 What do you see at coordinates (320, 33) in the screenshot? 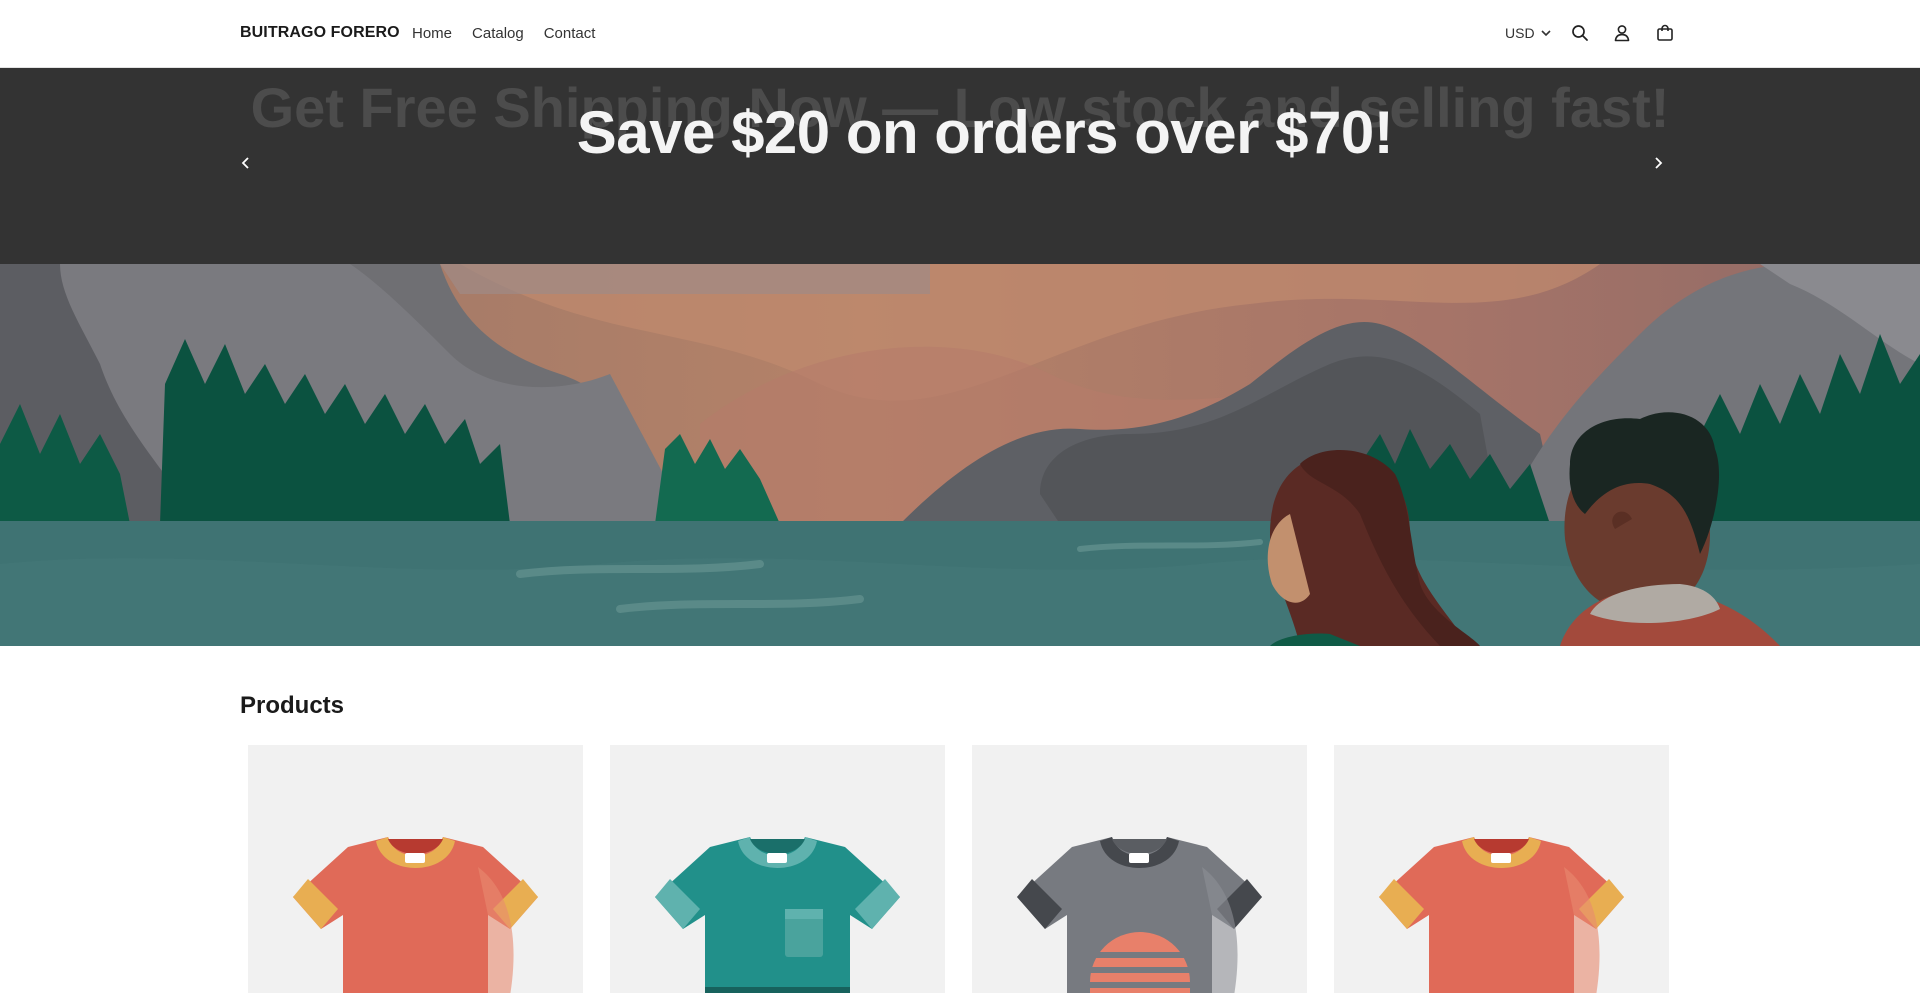
I see `store-logo: BUITRAGO FORERO` at bounding box center [320, 33].